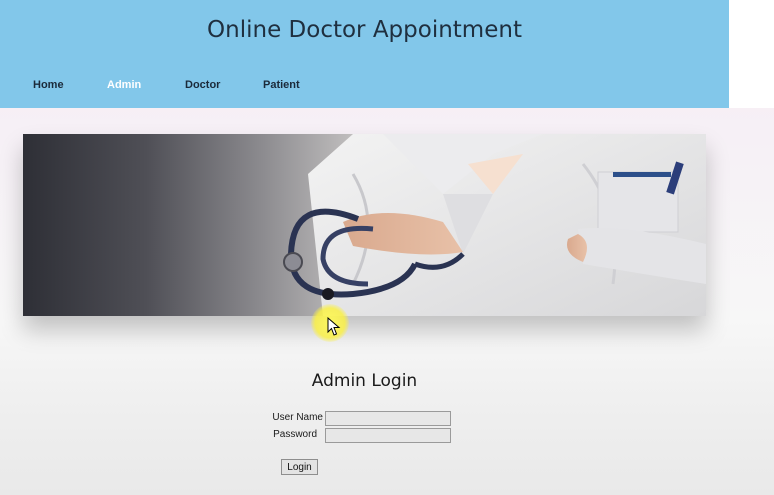  What do you see at coordinates (388, 435) in the screenshot?
I see `password-input` at bounding box center [388, 435].